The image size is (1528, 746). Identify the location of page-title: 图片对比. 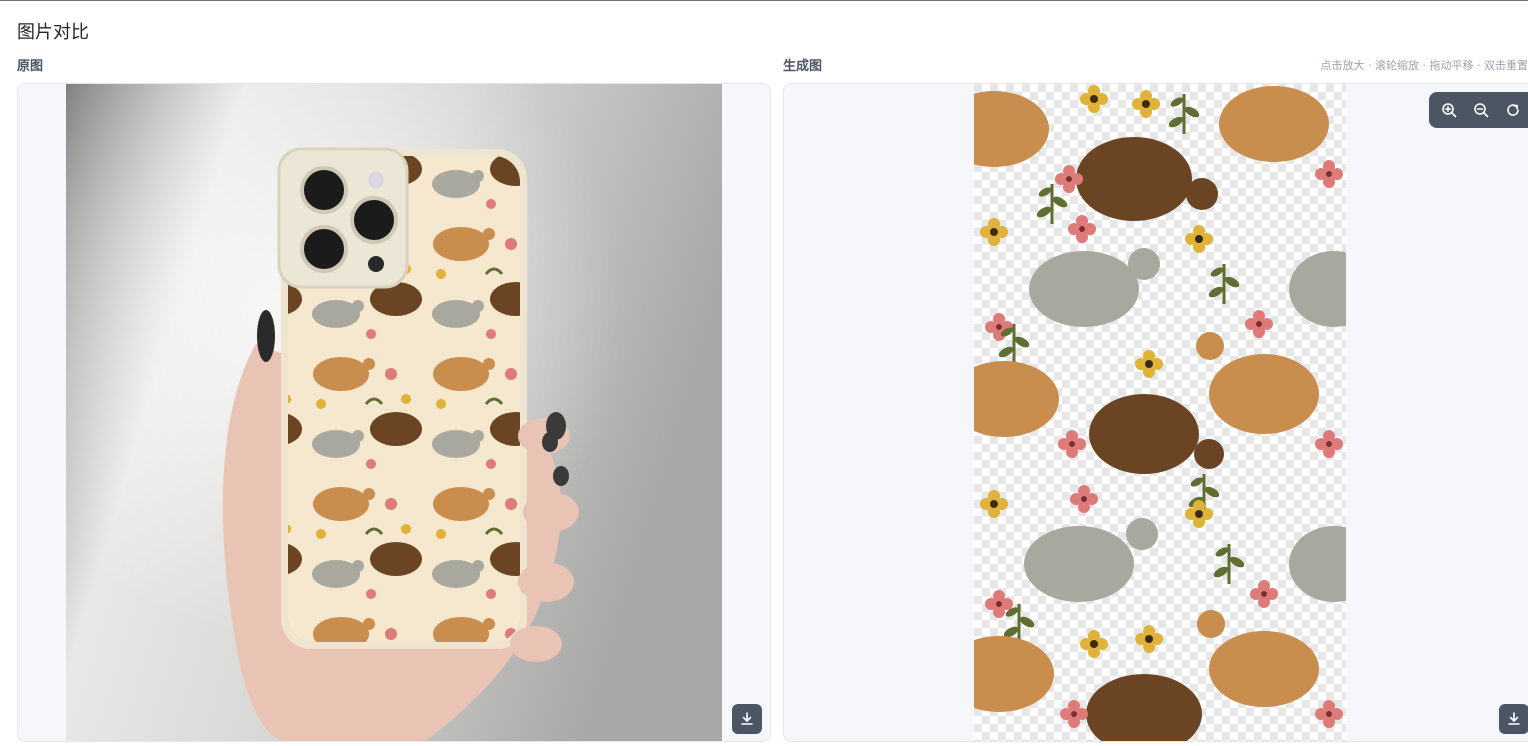
(53, 32).